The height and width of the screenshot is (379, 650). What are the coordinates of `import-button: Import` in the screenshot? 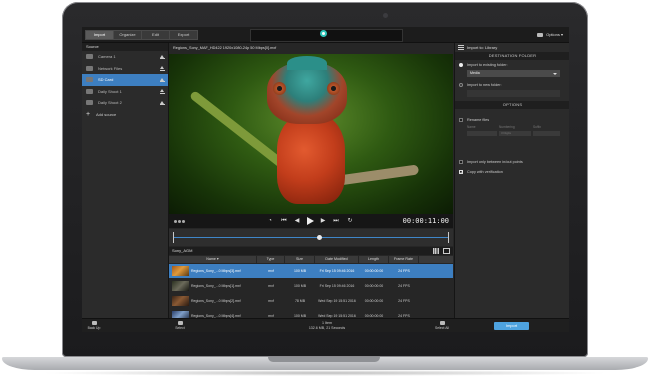 It's located at (511, 326).